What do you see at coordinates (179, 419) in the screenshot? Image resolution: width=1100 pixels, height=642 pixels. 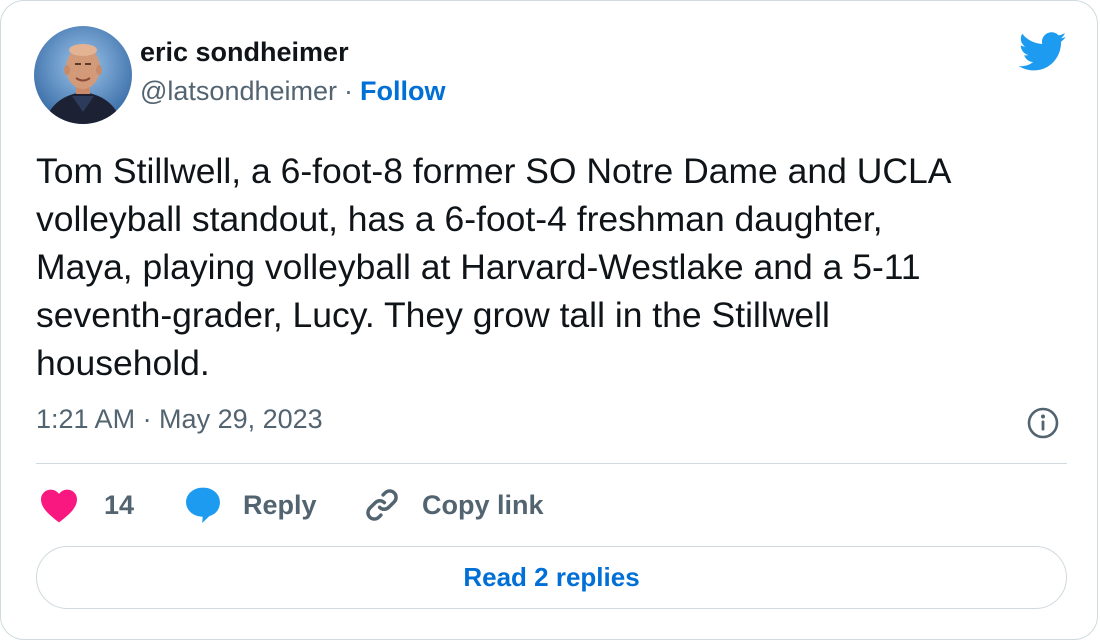 I see `tweet-timestamp: 1:21 AM · May 29, 2023` at bounding box center [179, 419].